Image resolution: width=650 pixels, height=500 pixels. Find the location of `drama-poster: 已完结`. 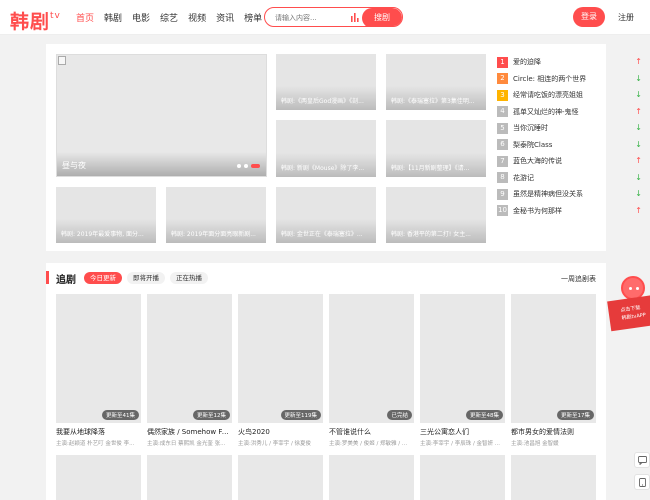

drama-poster: 已完结 is located at coordinates (371, 358).